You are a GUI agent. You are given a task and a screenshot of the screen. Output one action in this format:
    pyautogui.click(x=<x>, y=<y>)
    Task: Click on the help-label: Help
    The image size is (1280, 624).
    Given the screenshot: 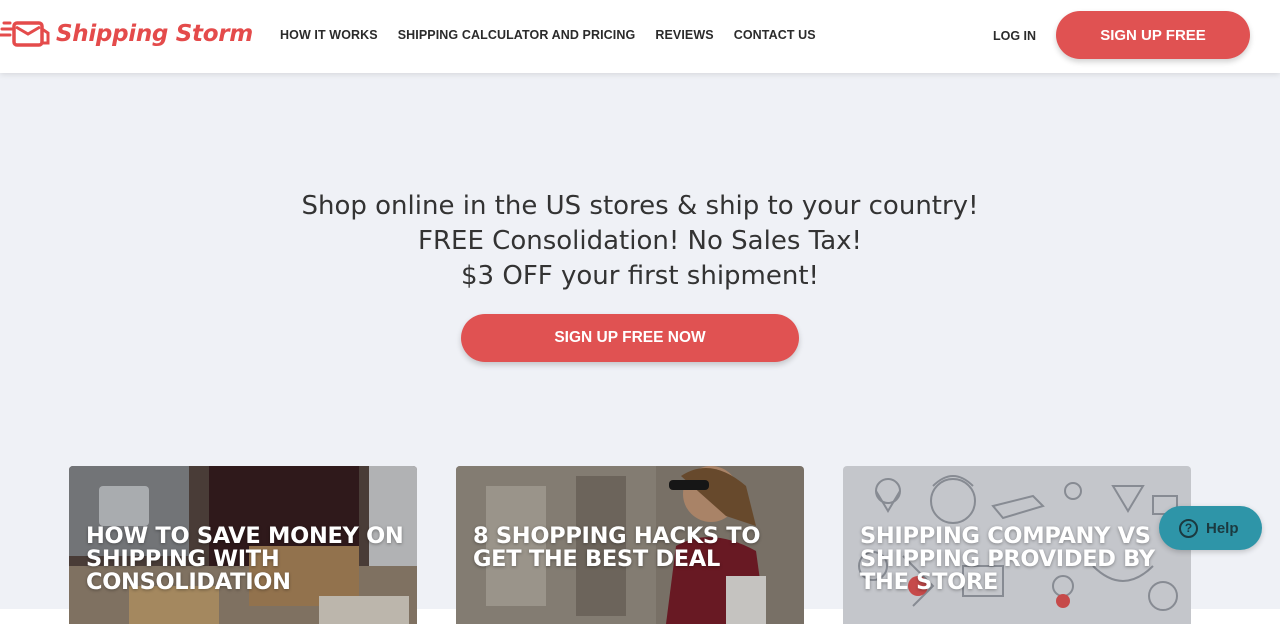 What is the action you would take?
    pyautogui.click(x=1222, y=528)
    